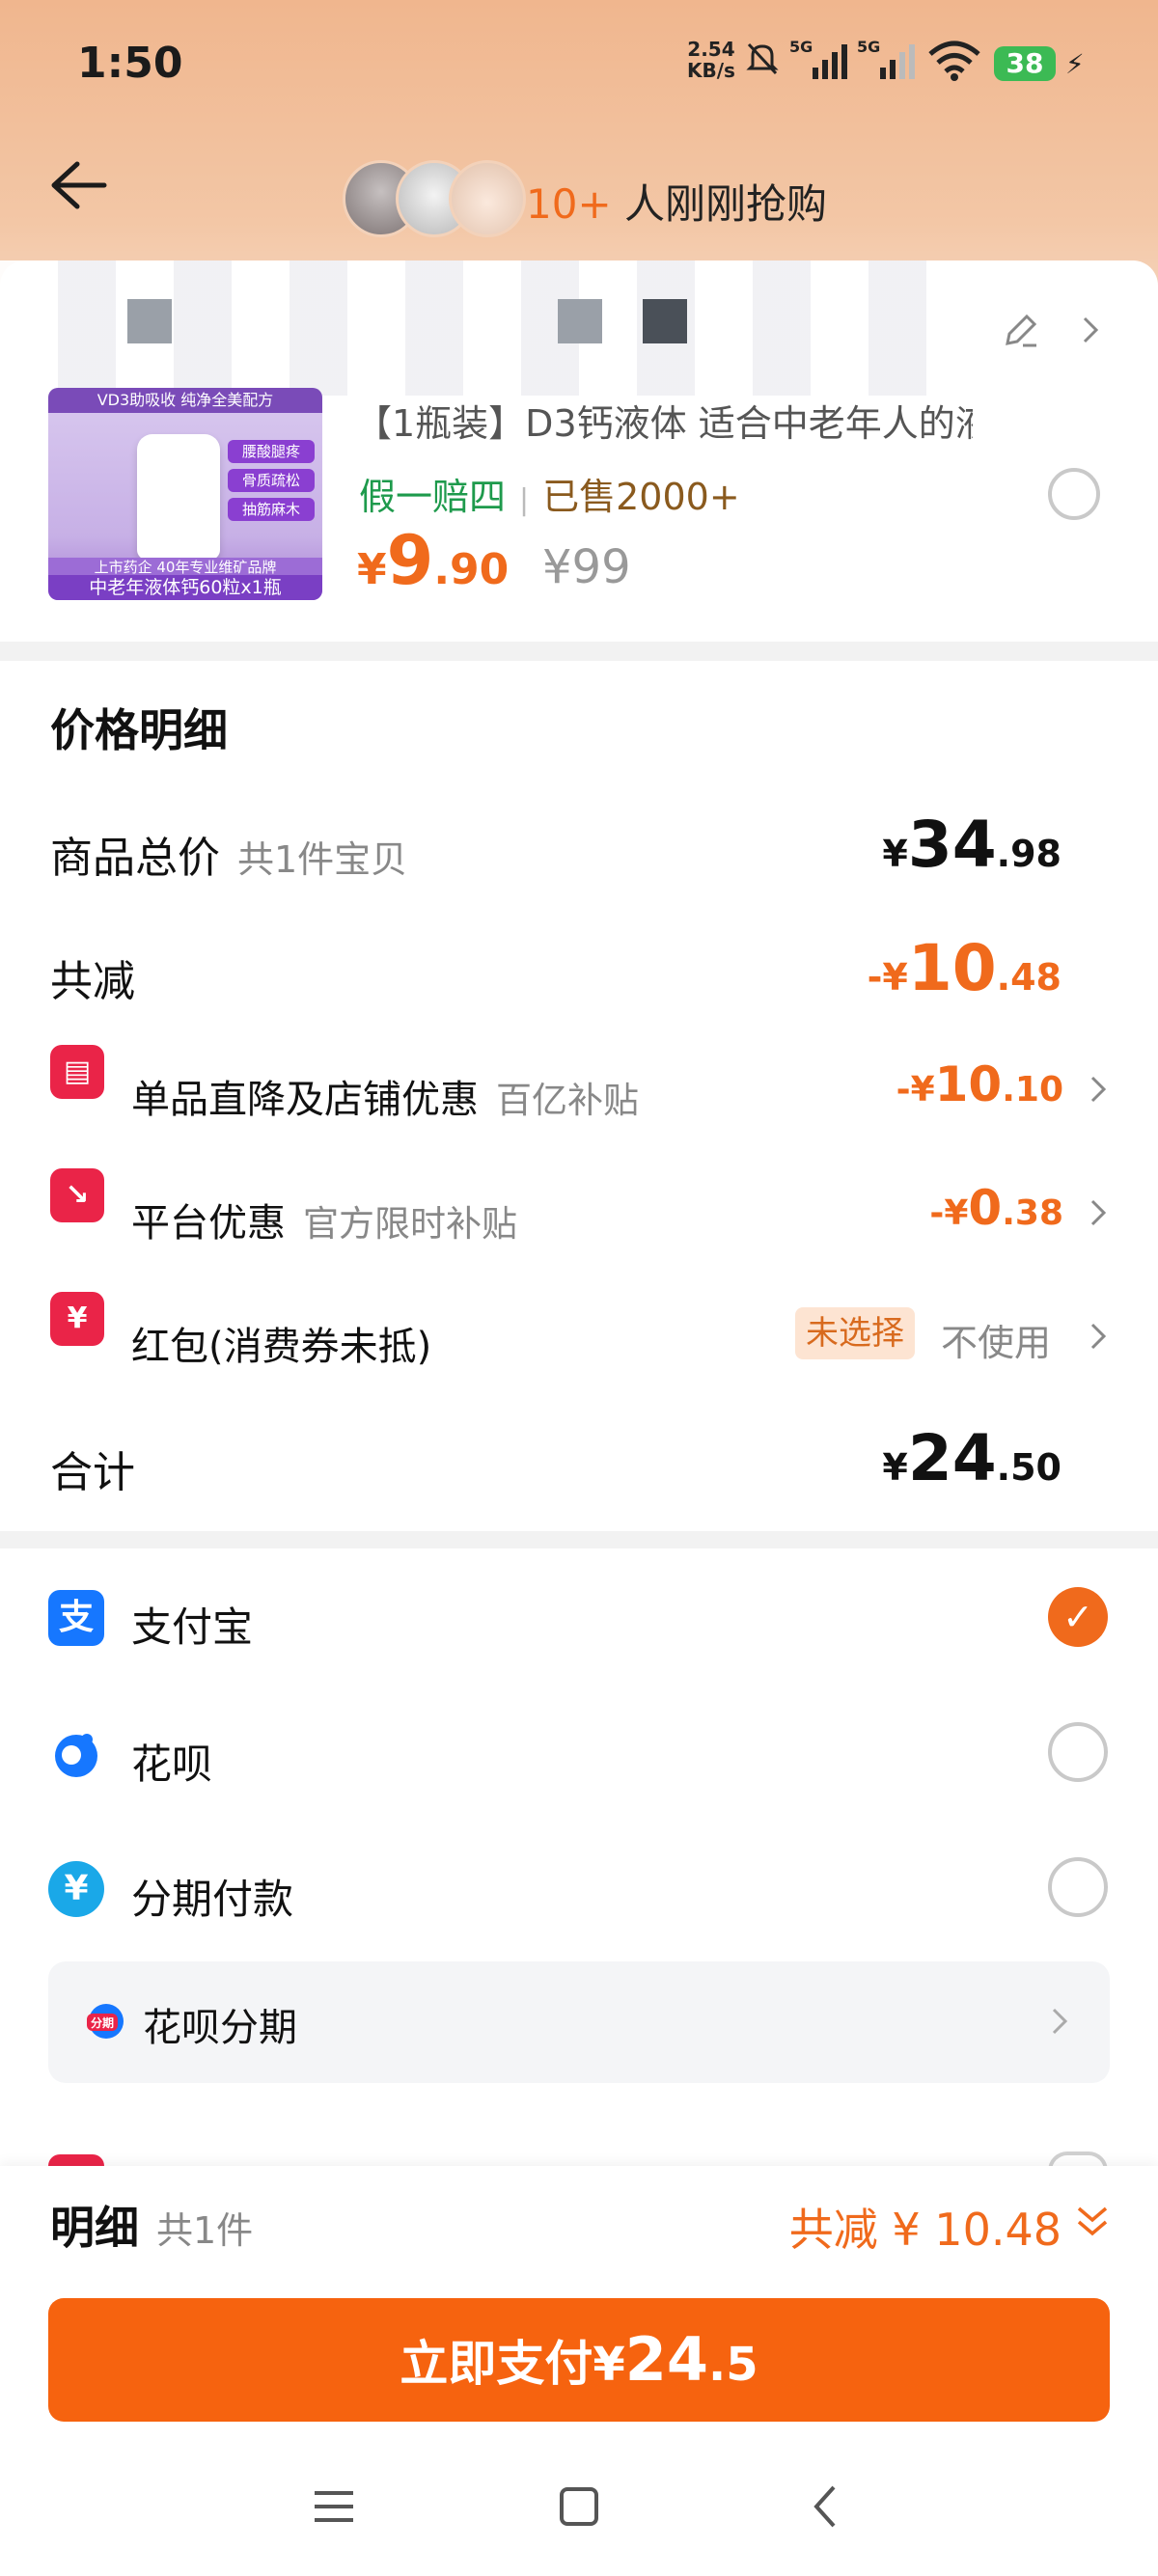  Describe the element at coordinates (985, 1208) in the screenshot. I see `amount-integer: 0` at that location.